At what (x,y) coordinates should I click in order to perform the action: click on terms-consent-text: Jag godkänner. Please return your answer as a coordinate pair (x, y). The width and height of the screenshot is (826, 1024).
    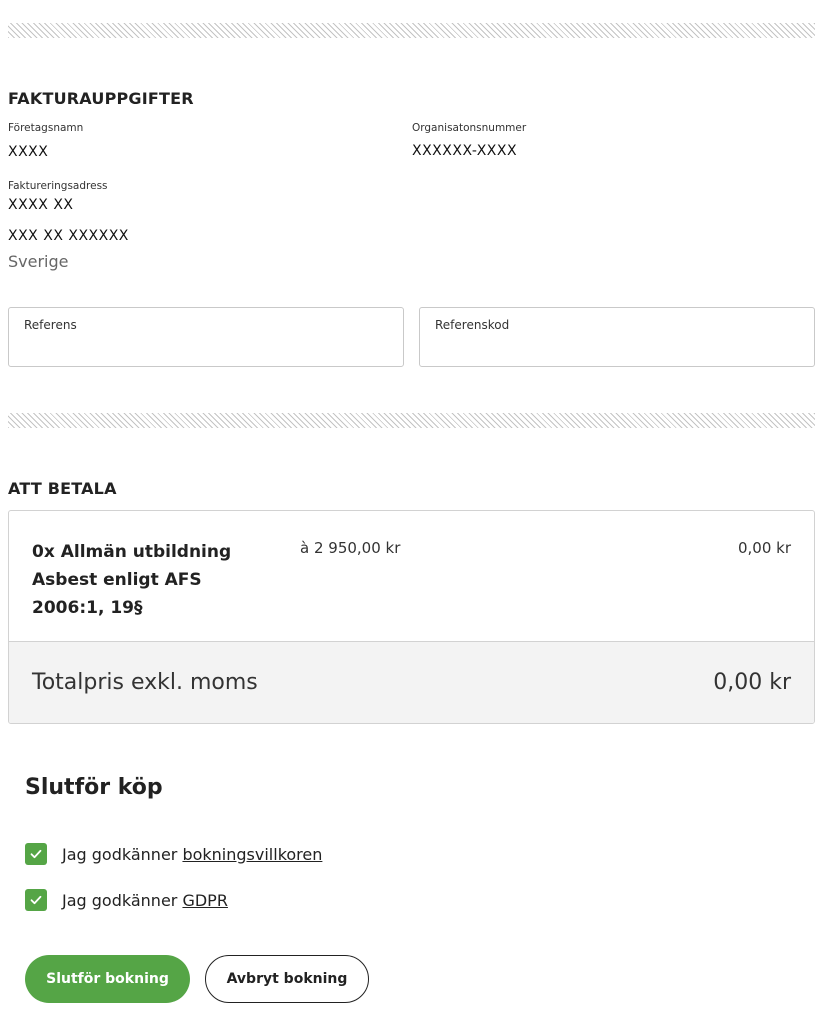
    Looking at the image, I should click on (122, 854).